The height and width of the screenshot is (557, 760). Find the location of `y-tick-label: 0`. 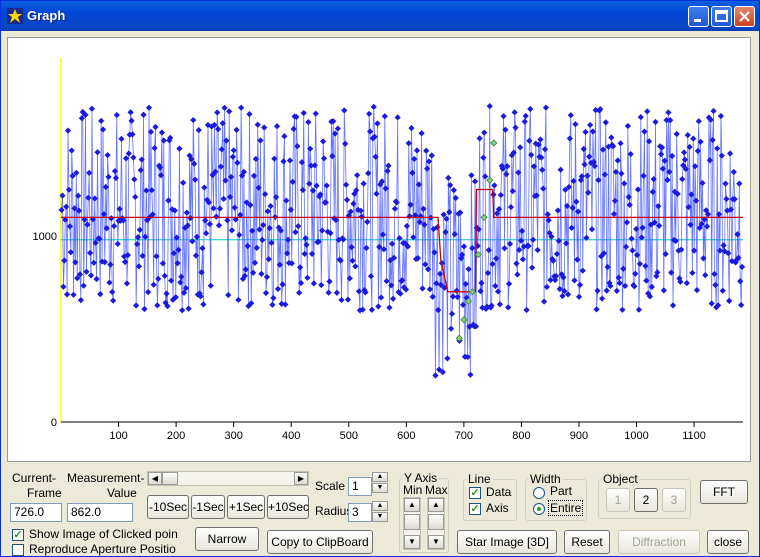

y-tick-label: 0 is located at coordinates (54, 423).